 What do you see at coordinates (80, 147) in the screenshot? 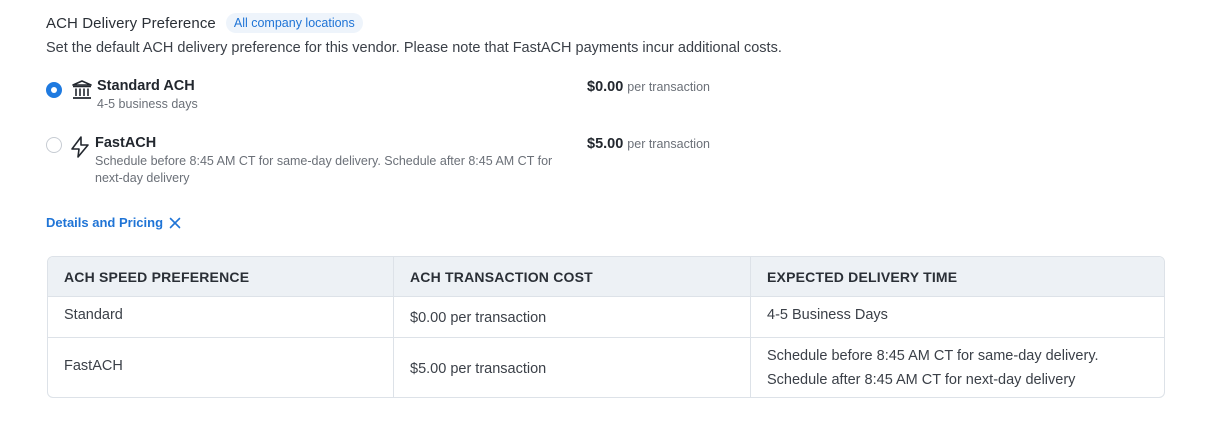
I see `lightning-icon` at bounding box center [80, 147].